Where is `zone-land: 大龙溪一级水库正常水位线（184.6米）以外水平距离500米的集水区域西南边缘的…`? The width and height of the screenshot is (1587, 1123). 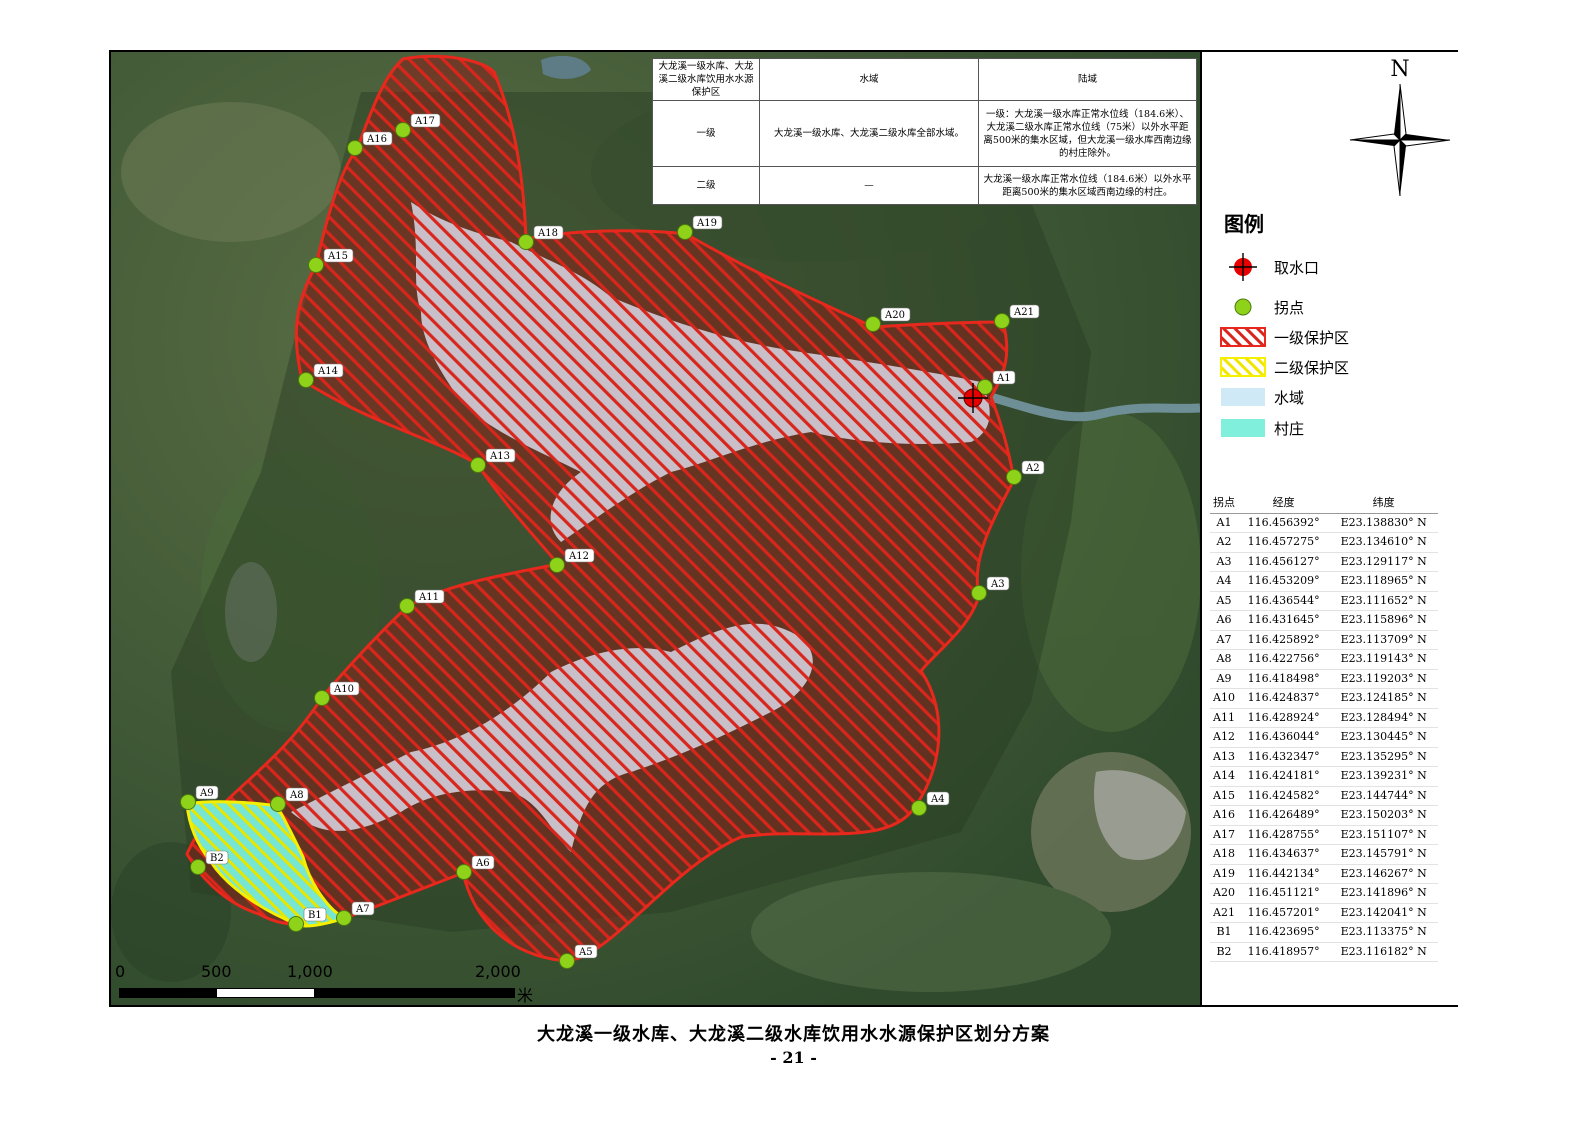
zone-land: 大龙溪一级水库正常水位线（184.6米）以外水平距离500米的集水区域西南边缘的… is located at coordinates (1087, 185).